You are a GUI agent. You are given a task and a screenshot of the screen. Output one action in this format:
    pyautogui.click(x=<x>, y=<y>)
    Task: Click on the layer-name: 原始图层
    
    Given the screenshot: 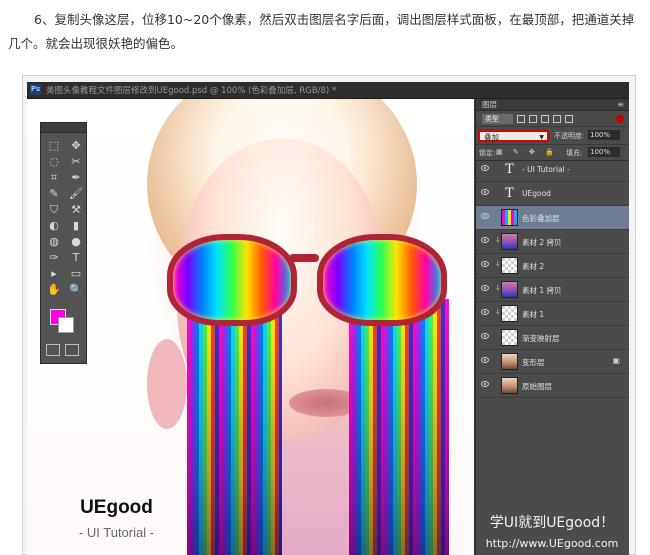 What is the action you would take?
    pyautogui.click(x=537, y=386)
    